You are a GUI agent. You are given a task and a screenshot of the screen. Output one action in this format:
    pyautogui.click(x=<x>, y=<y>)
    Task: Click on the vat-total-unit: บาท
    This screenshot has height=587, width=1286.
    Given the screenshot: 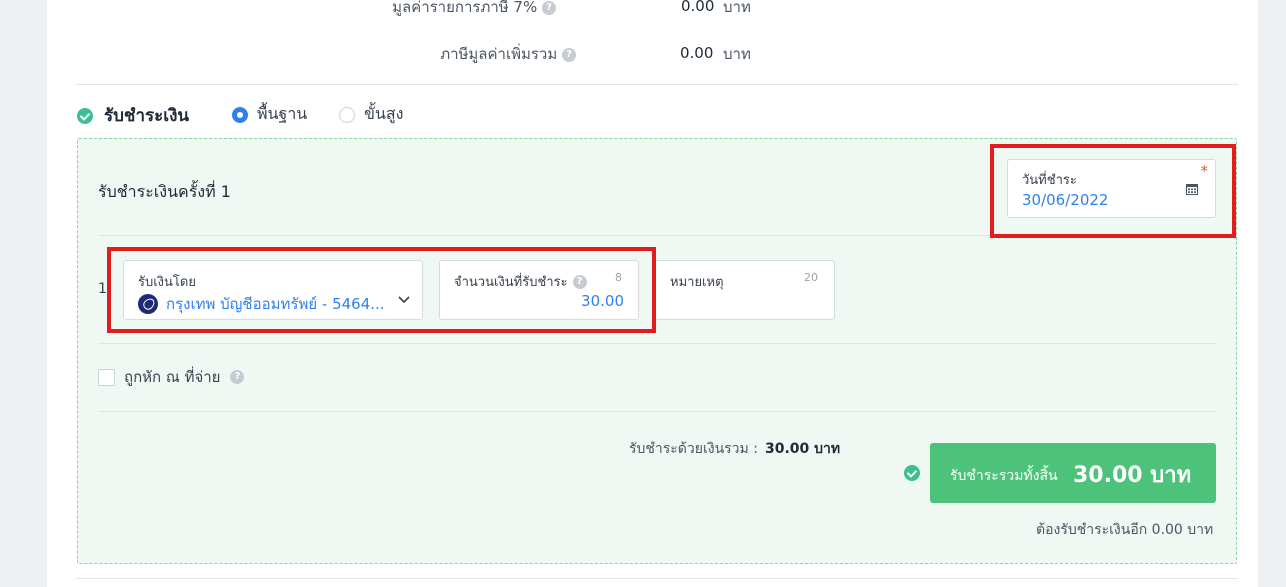 What is the action you would take?
    pyautogui.click(x=737, y=54)
    